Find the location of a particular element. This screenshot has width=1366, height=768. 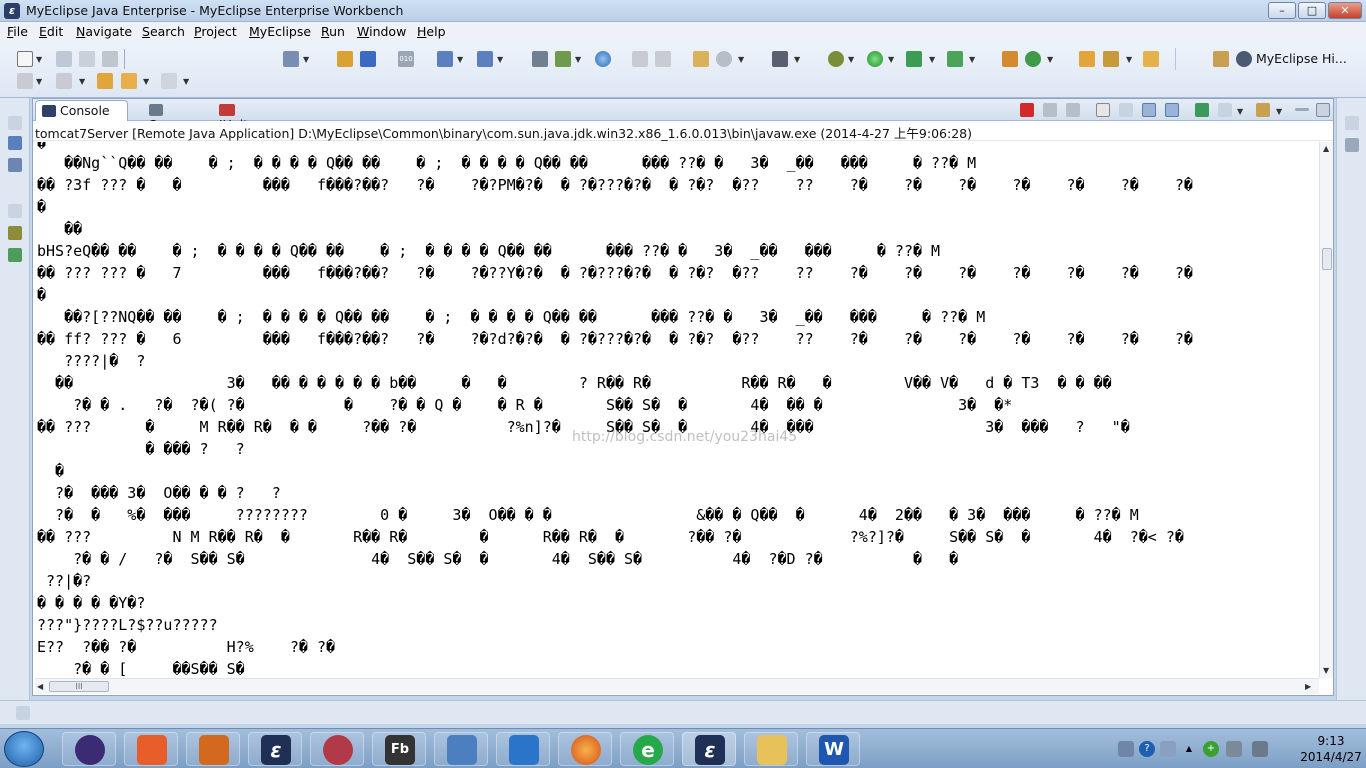

taskbar-app-virtualbox is located at coordinates (461, 749).